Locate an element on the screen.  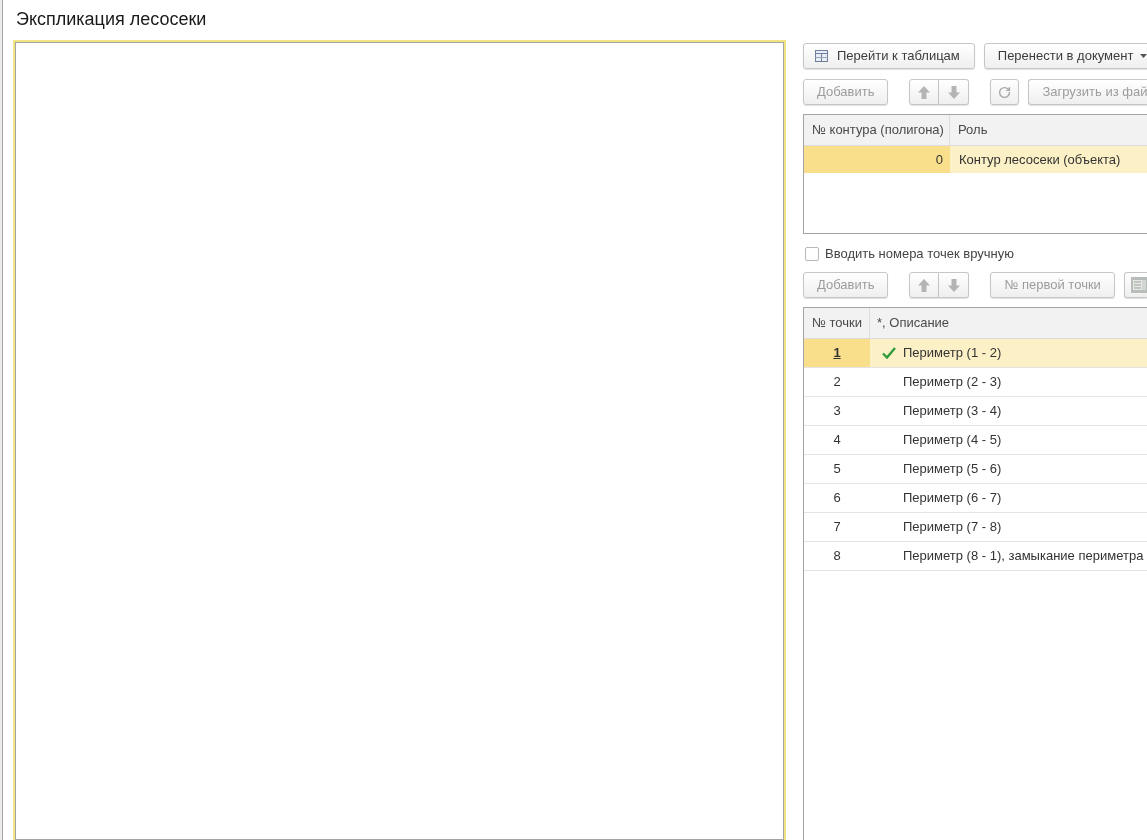
table-cell-text: 5 is located at coordinates (837, 469).